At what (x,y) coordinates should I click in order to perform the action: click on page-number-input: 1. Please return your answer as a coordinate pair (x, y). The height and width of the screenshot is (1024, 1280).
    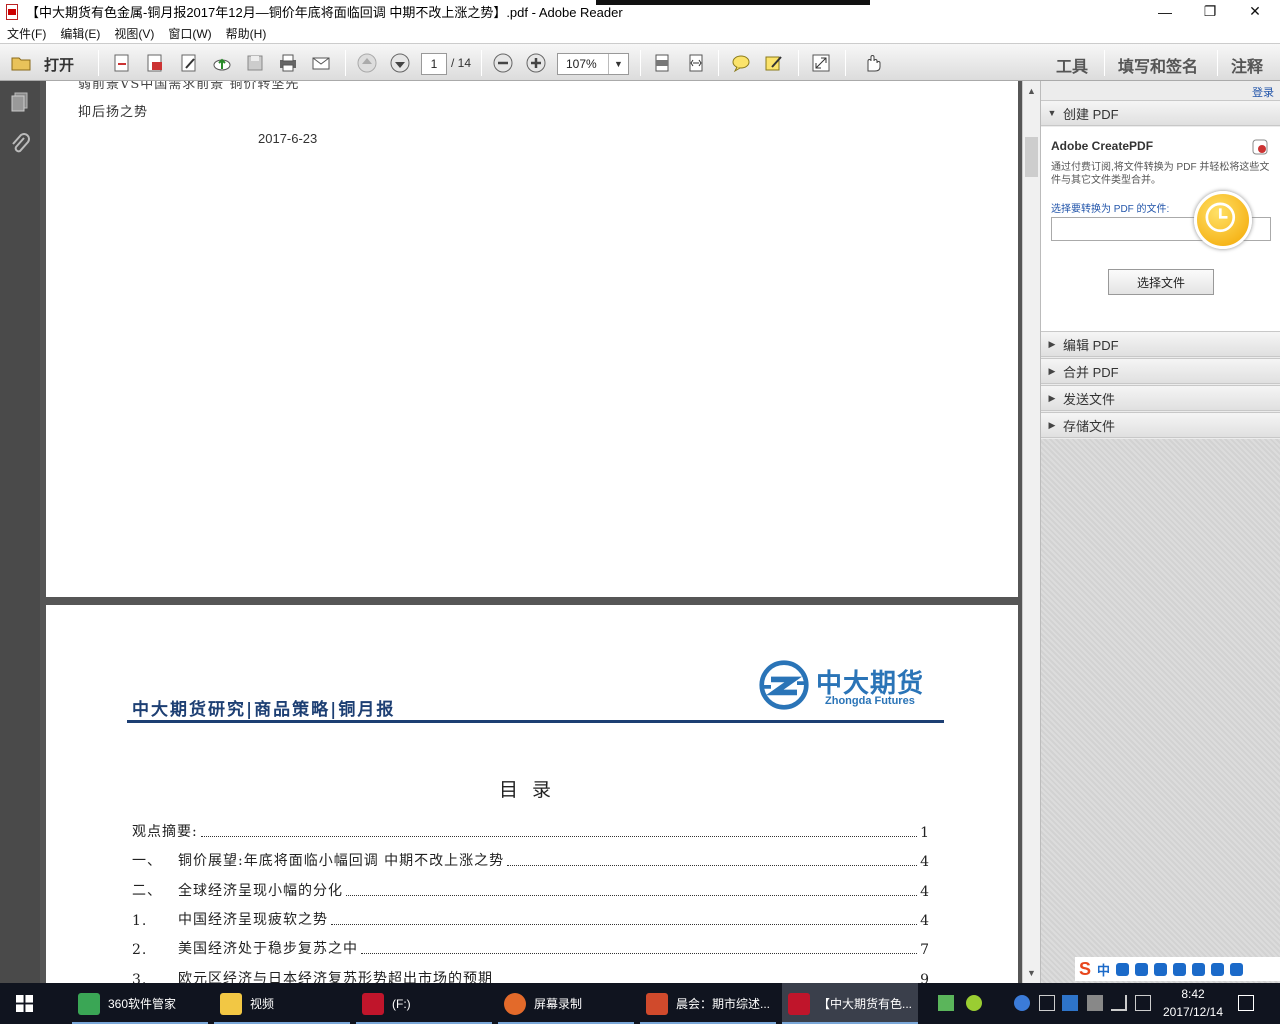
    Looking at the image, I should click on (434, 64).